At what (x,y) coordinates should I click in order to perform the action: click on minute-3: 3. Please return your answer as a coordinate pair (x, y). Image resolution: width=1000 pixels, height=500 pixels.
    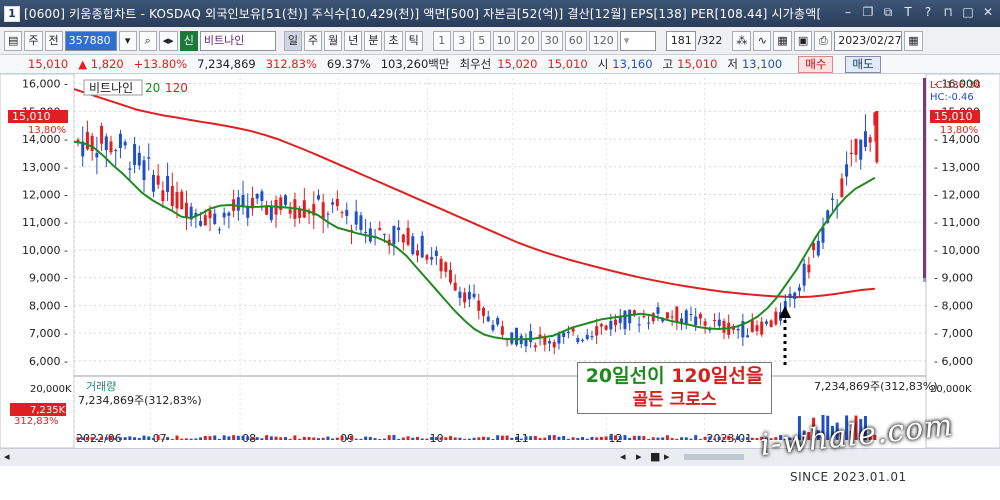
    Looking at the image, I should click on (461, 40).